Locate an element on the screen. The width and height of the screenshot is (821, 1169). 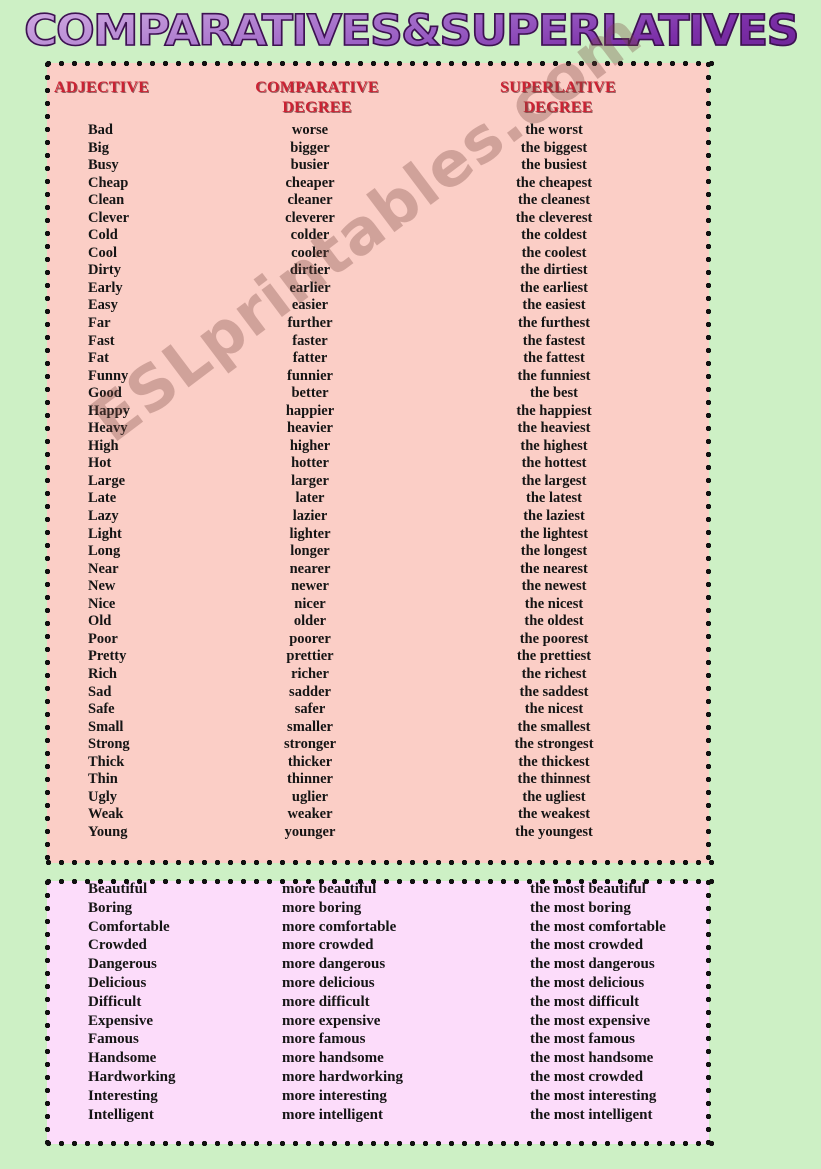
cell-comparative: cleaner is located at coordinates (310, 200).